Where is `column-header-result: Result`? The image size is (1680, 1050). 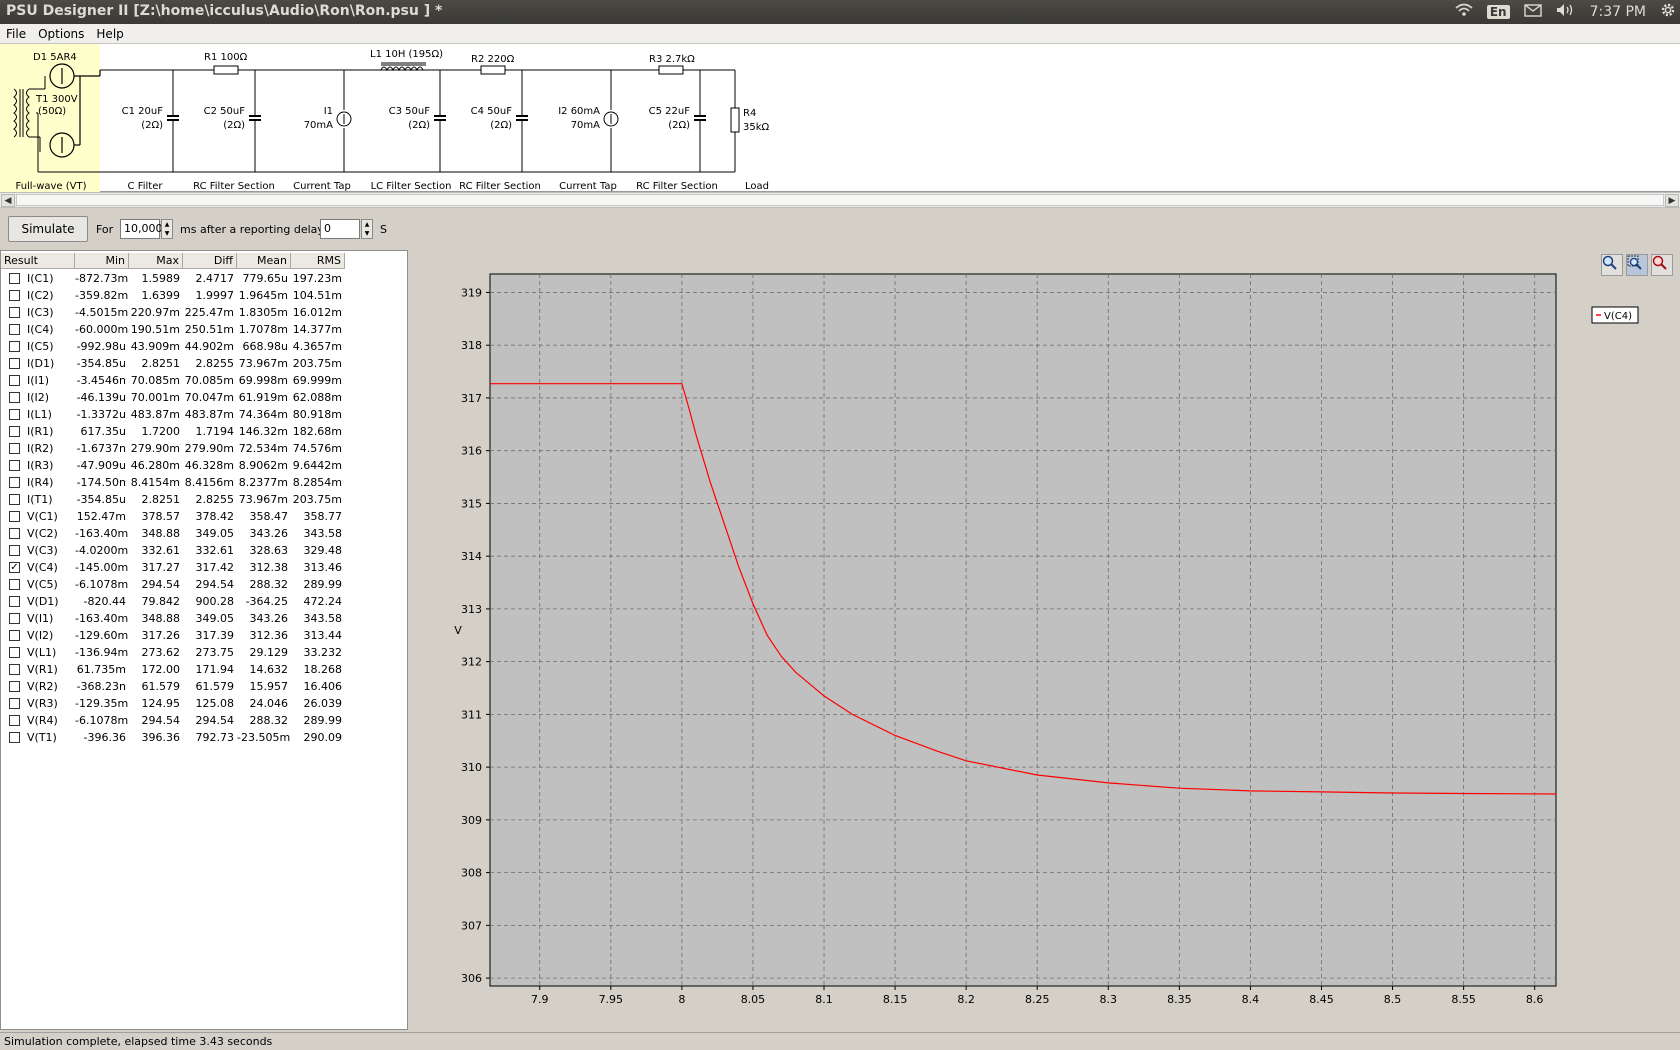 column-header-result: Result is located at coordinates (38, 260).